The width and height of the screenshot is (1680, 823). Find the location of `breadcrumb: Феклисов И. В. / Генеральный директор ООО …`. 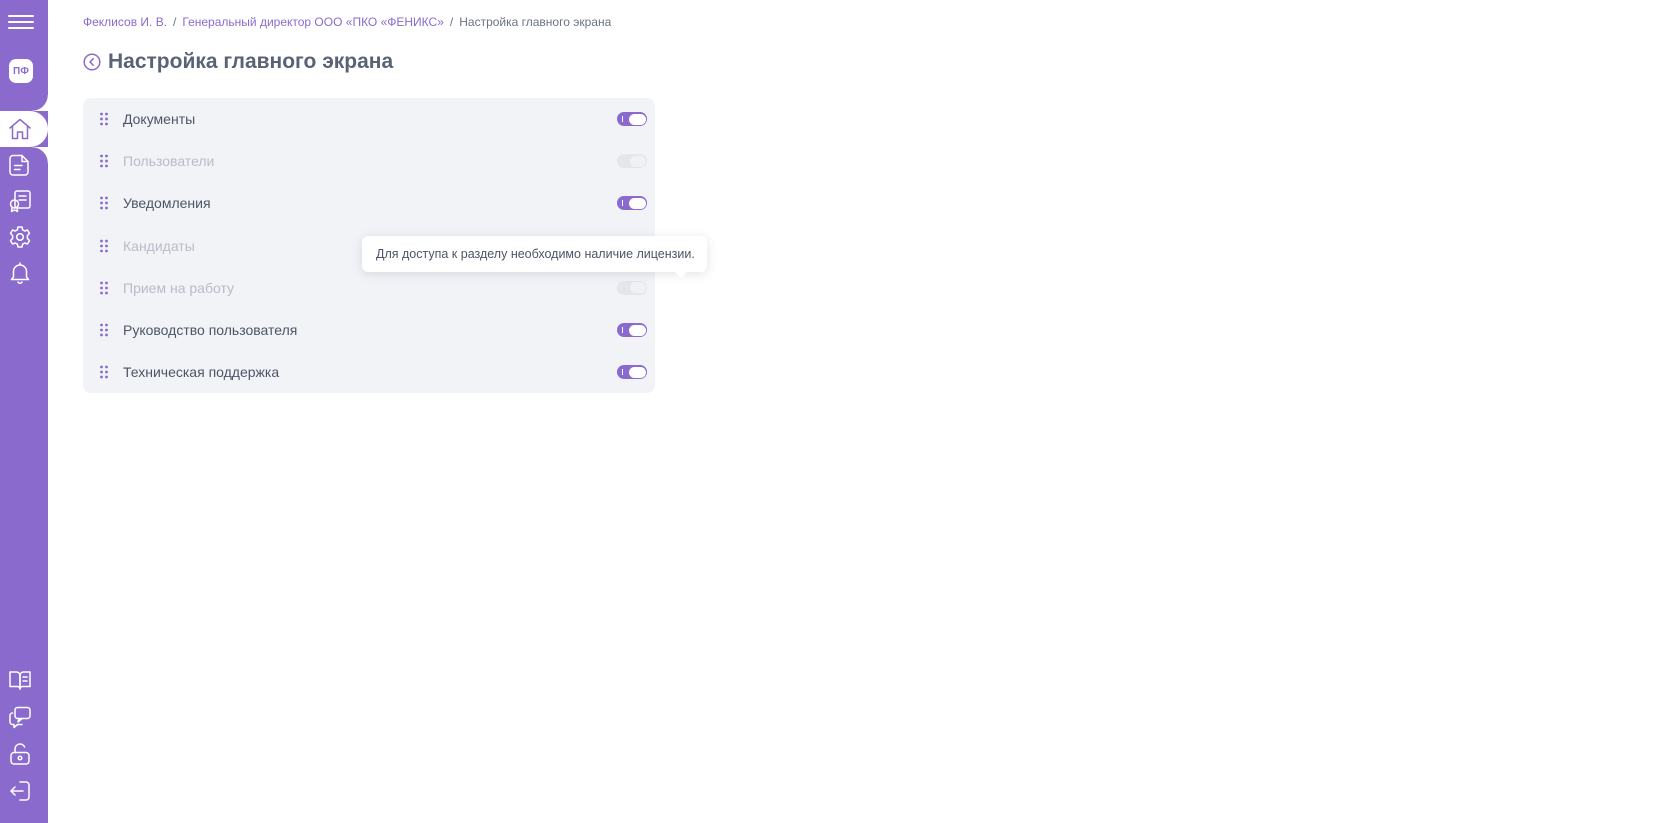

breadcrumb: Феклисов И. В. / Генеральный директор ООО … is located at coordinates (347, 22).